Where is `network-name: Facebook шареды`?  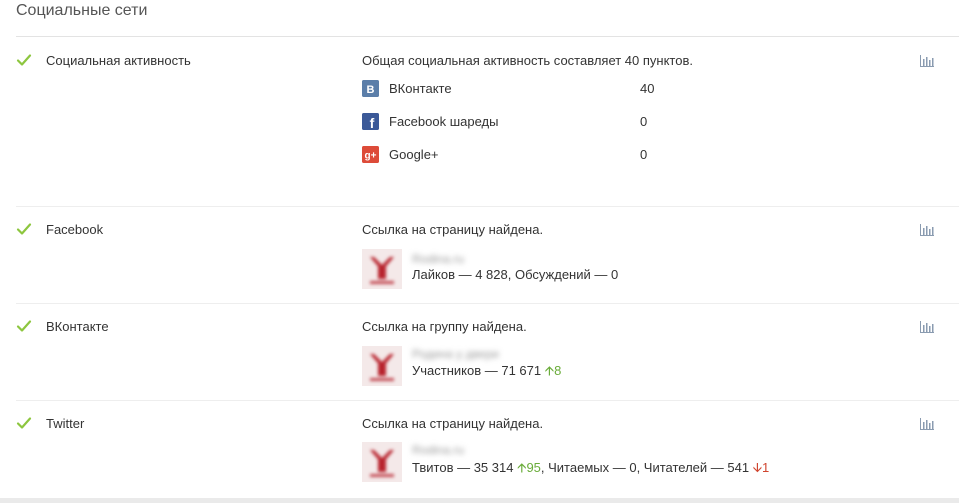 network-name: Facebook шареды is located at coordinates (444, 121).